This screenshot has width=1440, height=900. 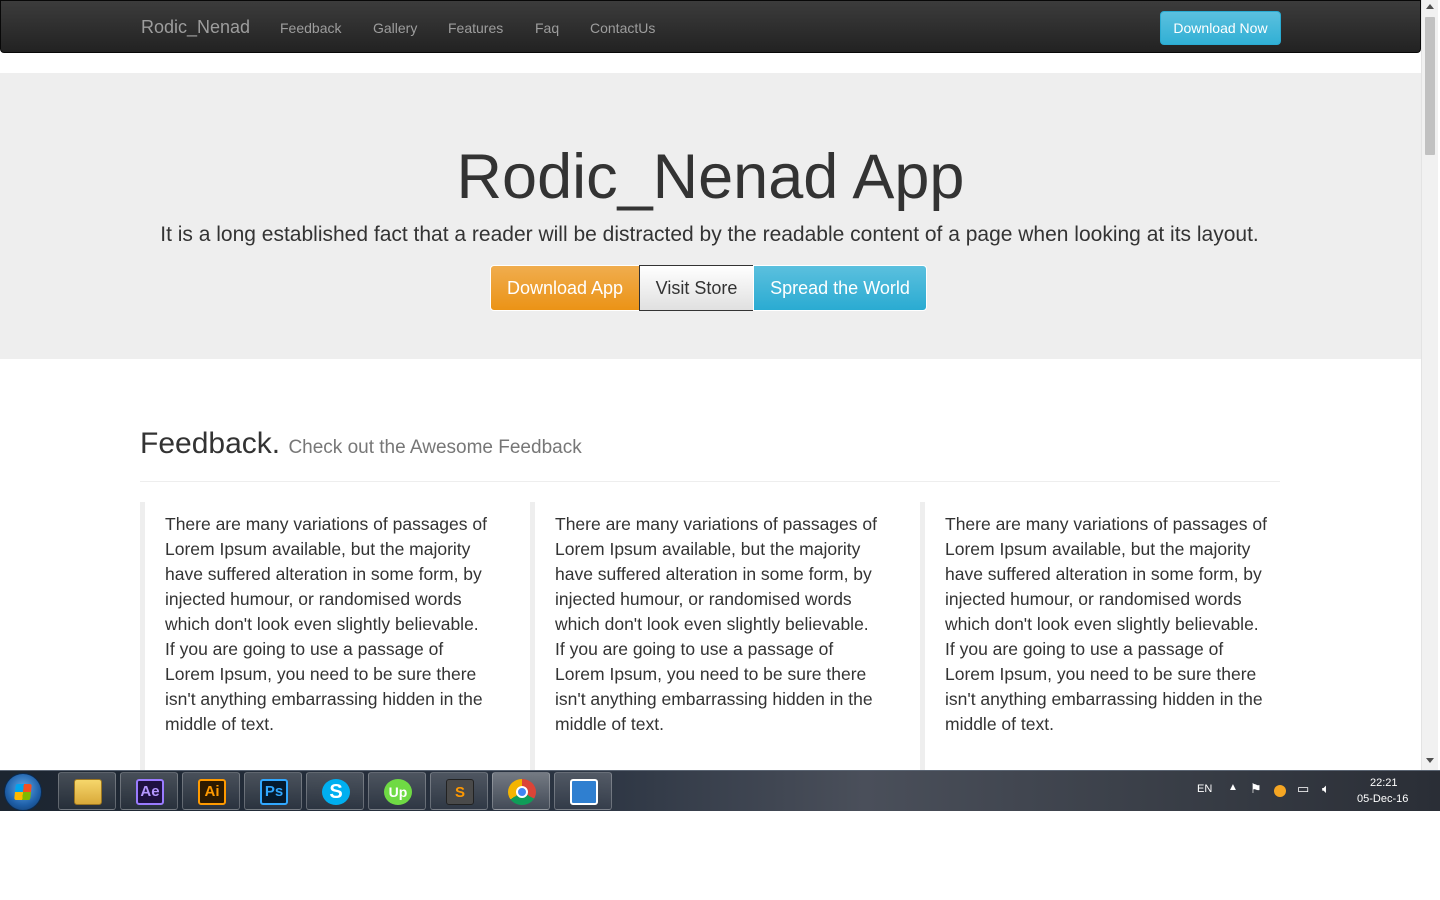 I want to click on upwork-icon: Up, so click(x=398, y=792).